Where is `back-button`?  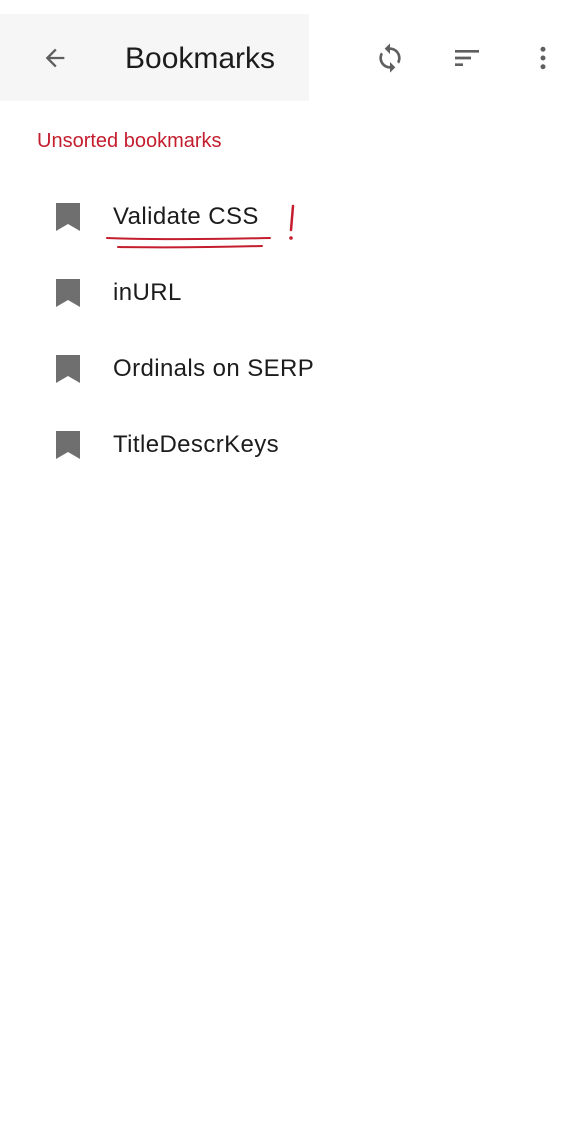 back-button is located at coordinates (55, 58).